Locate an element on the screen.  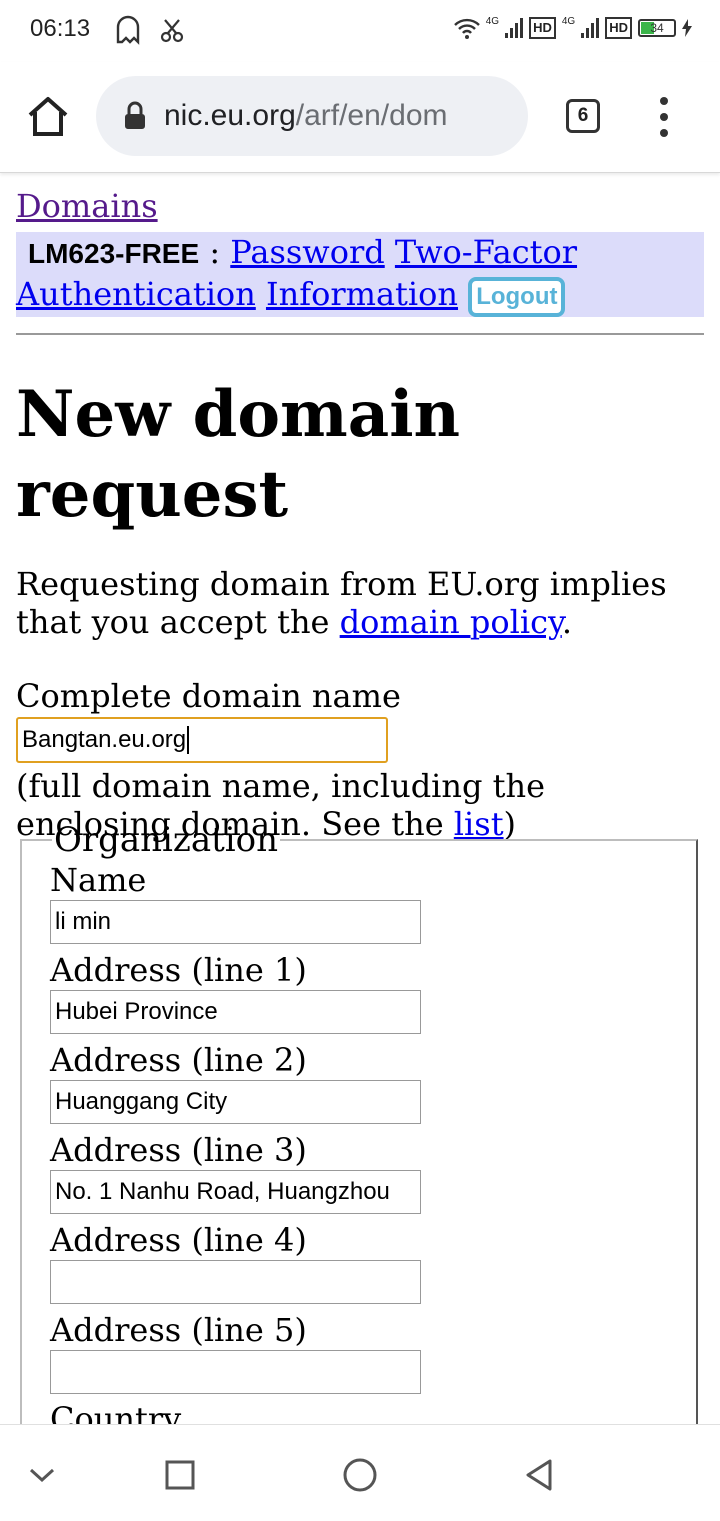
field-label: Address (line 2) is located at coordinates (178, 1060).